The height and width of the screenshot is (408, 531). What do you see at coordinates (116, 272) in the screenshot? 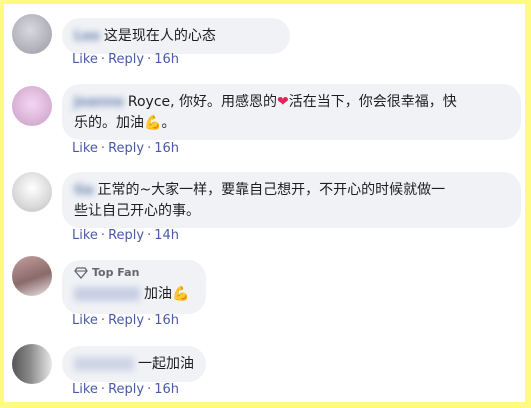
I see `top-fan-label: Top Fan` at bounding box center [116, 272].